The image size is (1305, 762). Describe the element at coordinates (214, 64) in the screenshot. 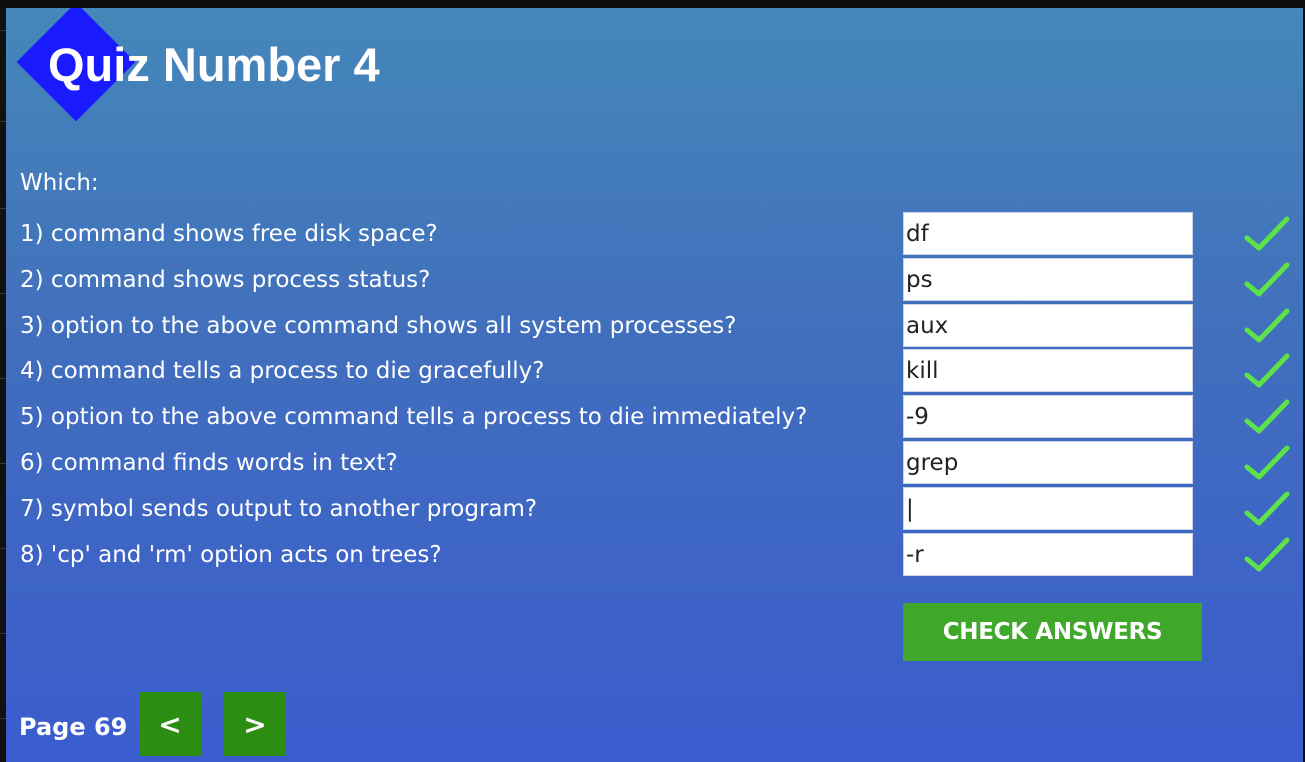

I see `page-title: Quiz Number 4` at that location.